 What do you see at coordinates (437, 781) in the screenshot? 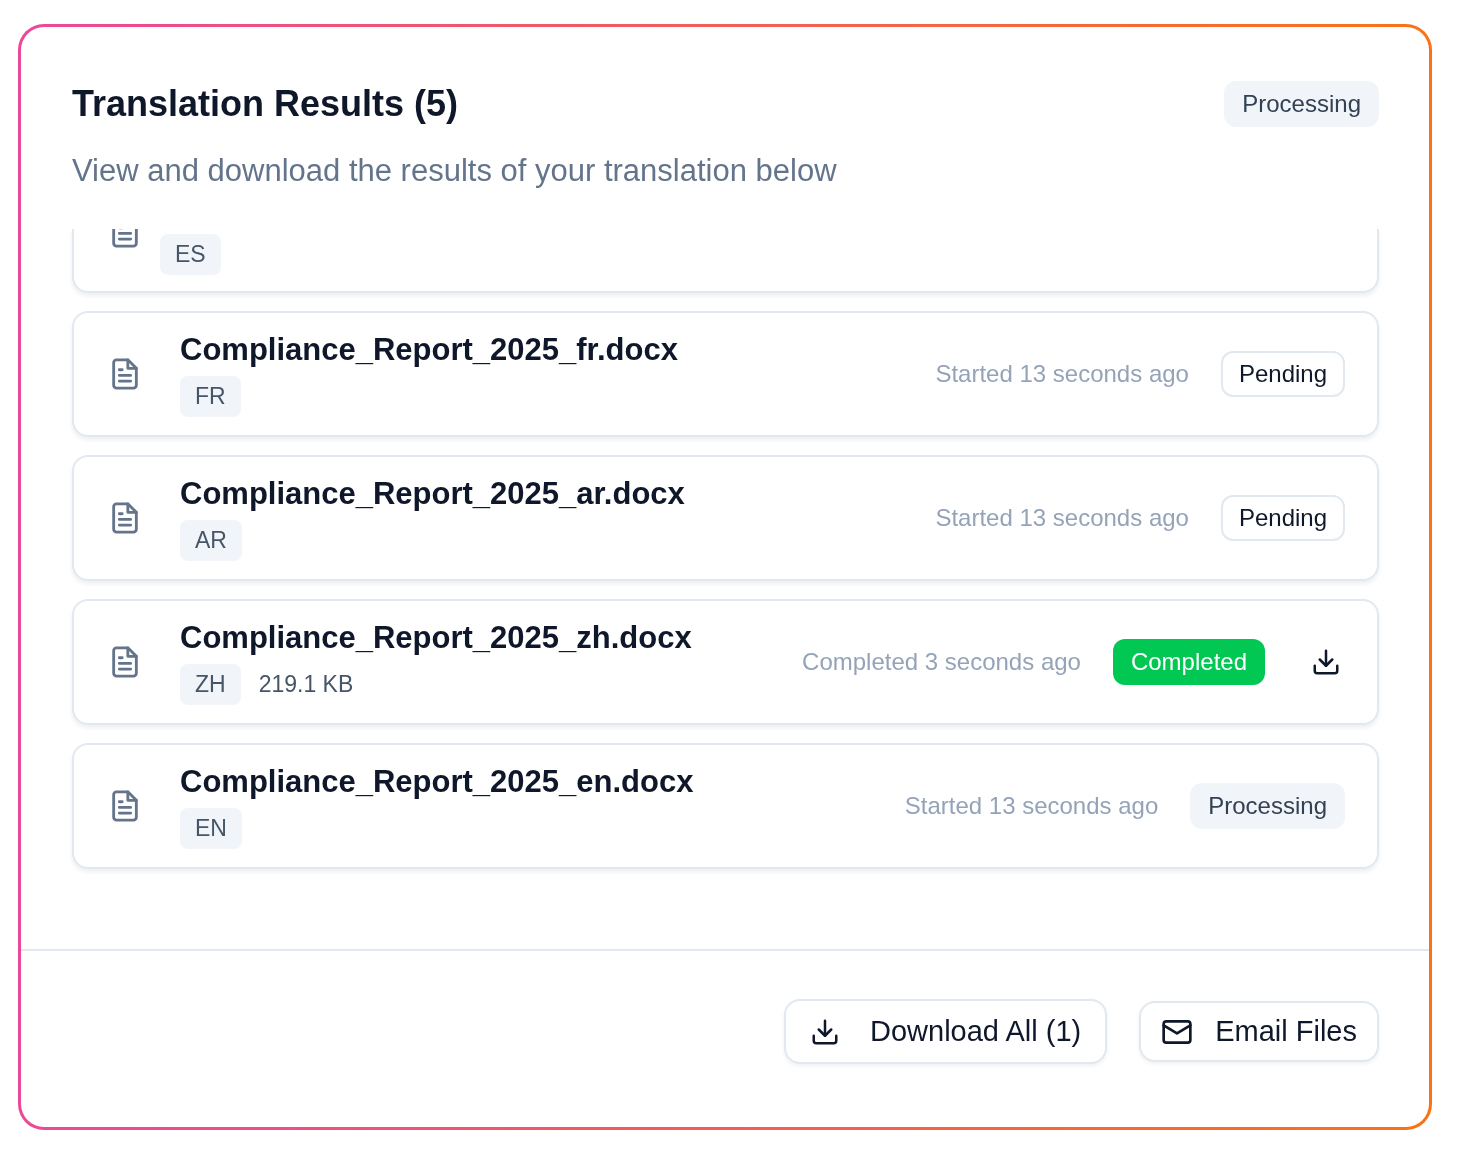
I see `file-name: Compliance_Report_2025_en.docx` at bounding box center [437, 781].